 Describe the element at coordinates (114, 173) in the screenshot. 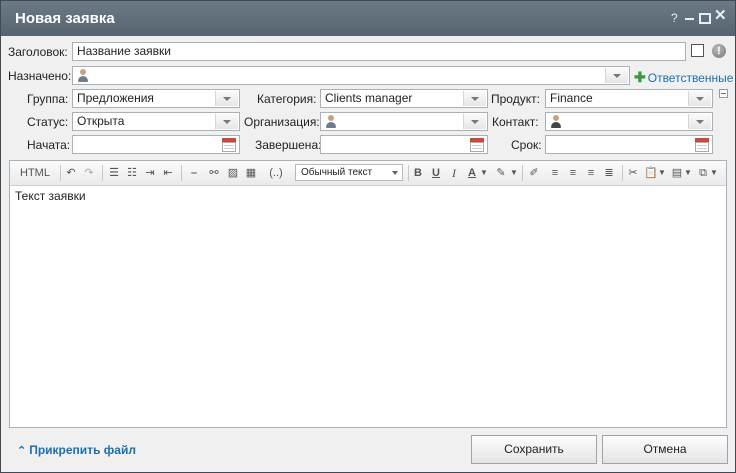

I see `bulleted-list-icon: ☰` at that location.